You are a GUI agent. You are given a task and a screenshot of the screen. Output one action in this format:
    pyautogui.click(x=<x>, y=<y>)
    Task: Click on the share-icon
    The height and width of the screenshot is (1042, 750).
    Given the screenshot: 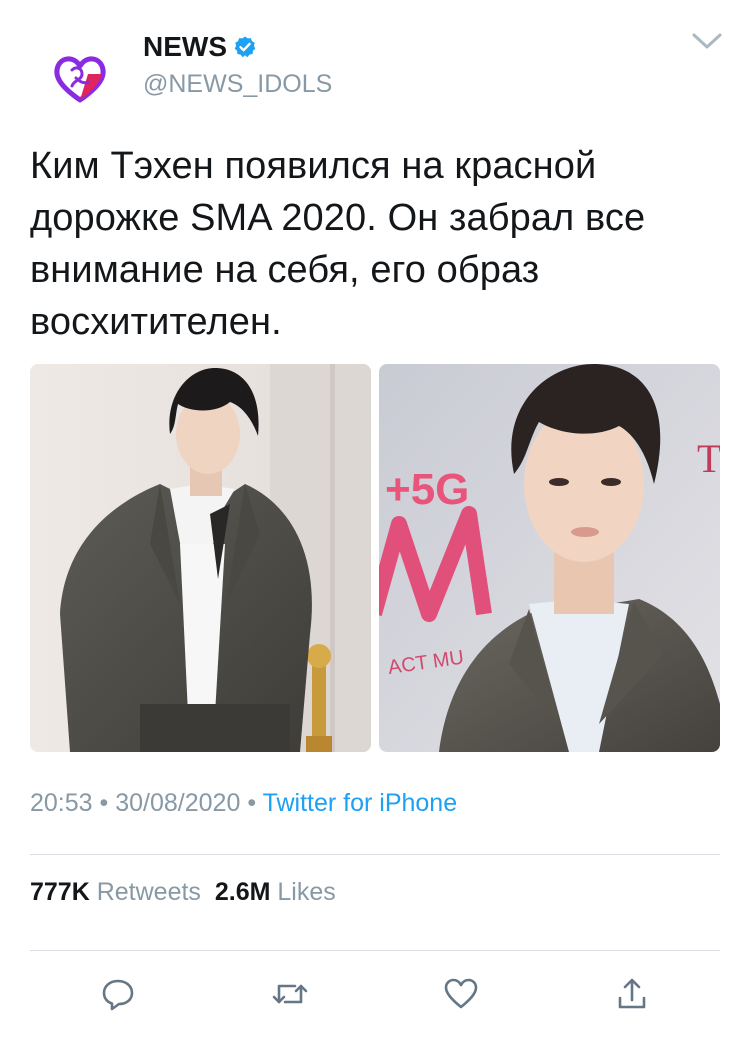 What is the action you would take?
    pyautogui.click(x=632, y=993)
    